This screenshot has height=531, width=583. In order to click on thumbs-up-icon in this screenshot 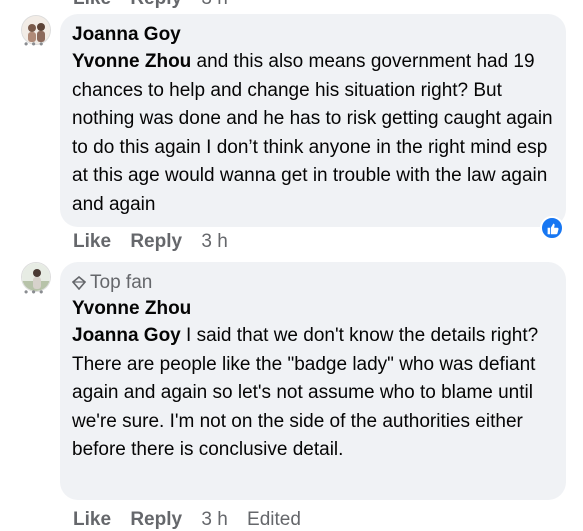, I will do `click(553, 228)`.